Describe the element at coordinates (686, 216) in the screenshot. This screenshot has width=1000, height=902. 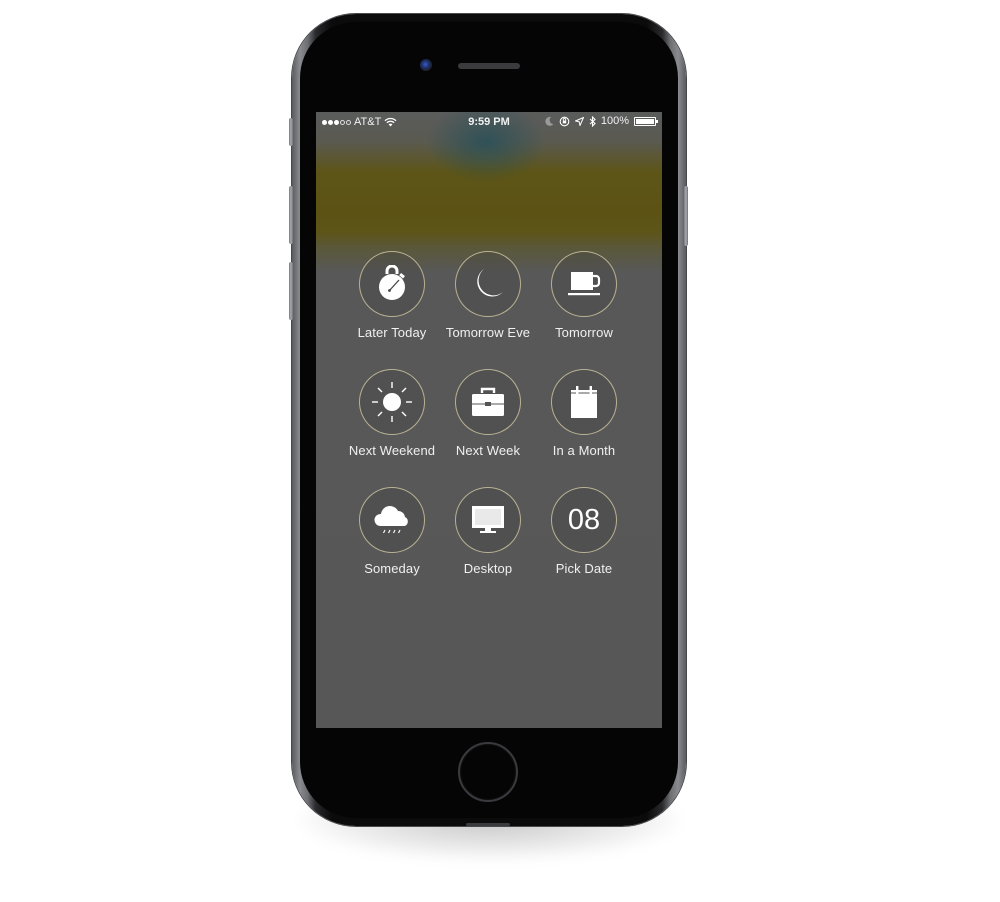
I see `power-button` at that location.